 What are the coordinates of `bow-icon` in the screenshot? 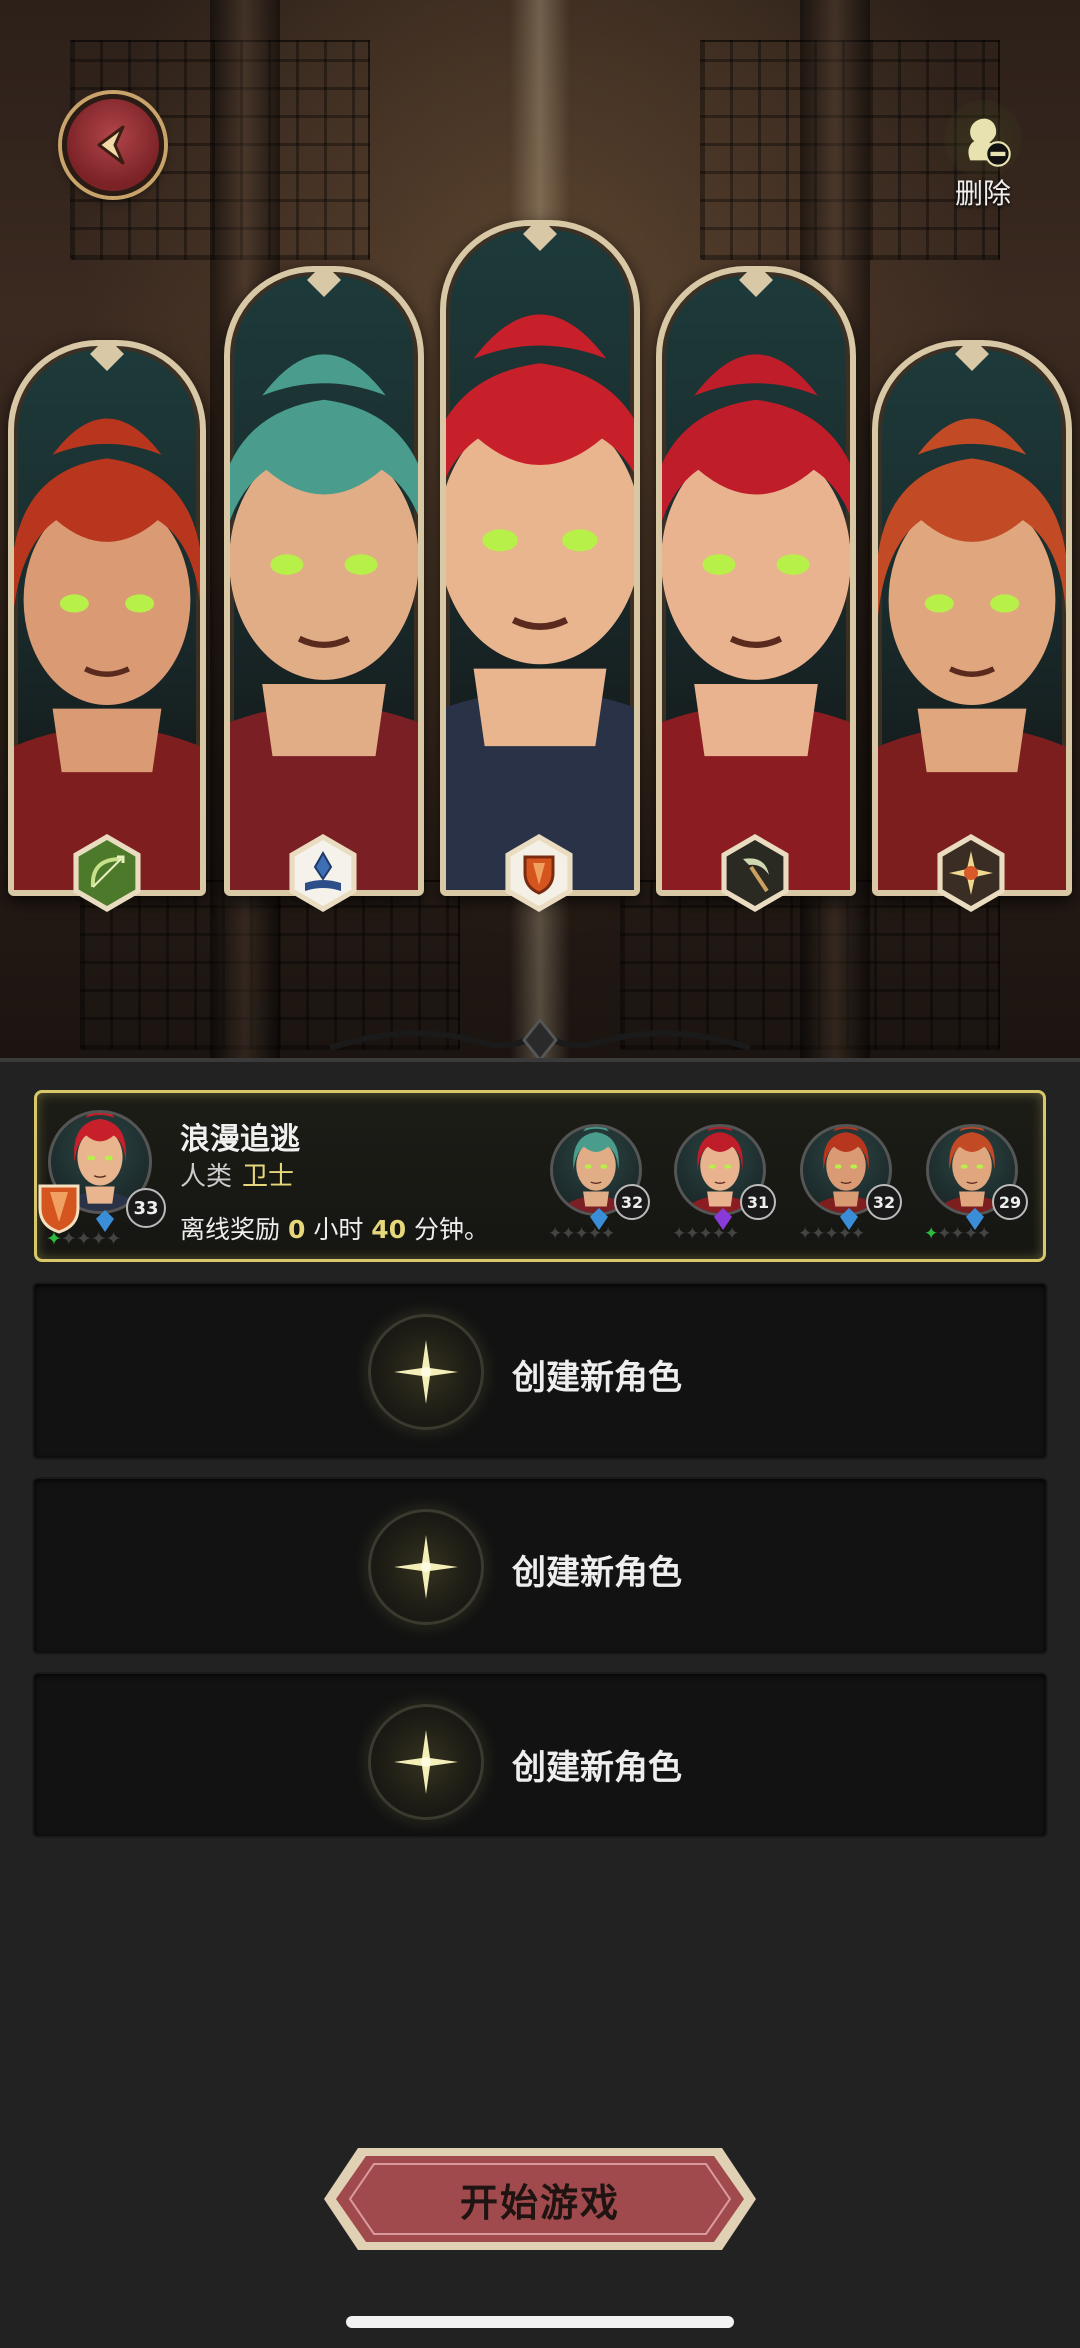 It's located at (107, 871).